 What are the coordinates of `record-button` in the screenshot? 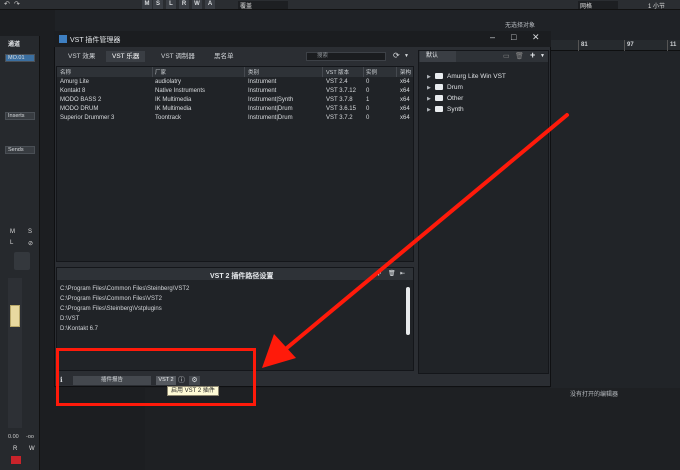 It's located at (16, 460).